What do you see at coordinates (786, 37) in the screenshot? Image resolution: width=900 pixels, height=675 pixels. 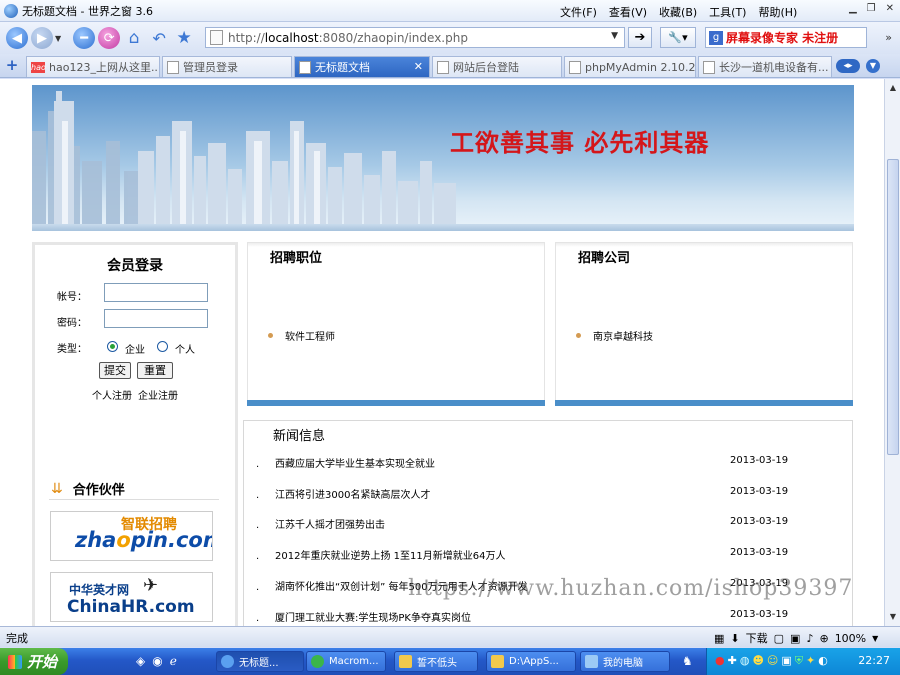 I see `search-input: g 屏幕录像专家 未注册` at bounding box center [786, 37].